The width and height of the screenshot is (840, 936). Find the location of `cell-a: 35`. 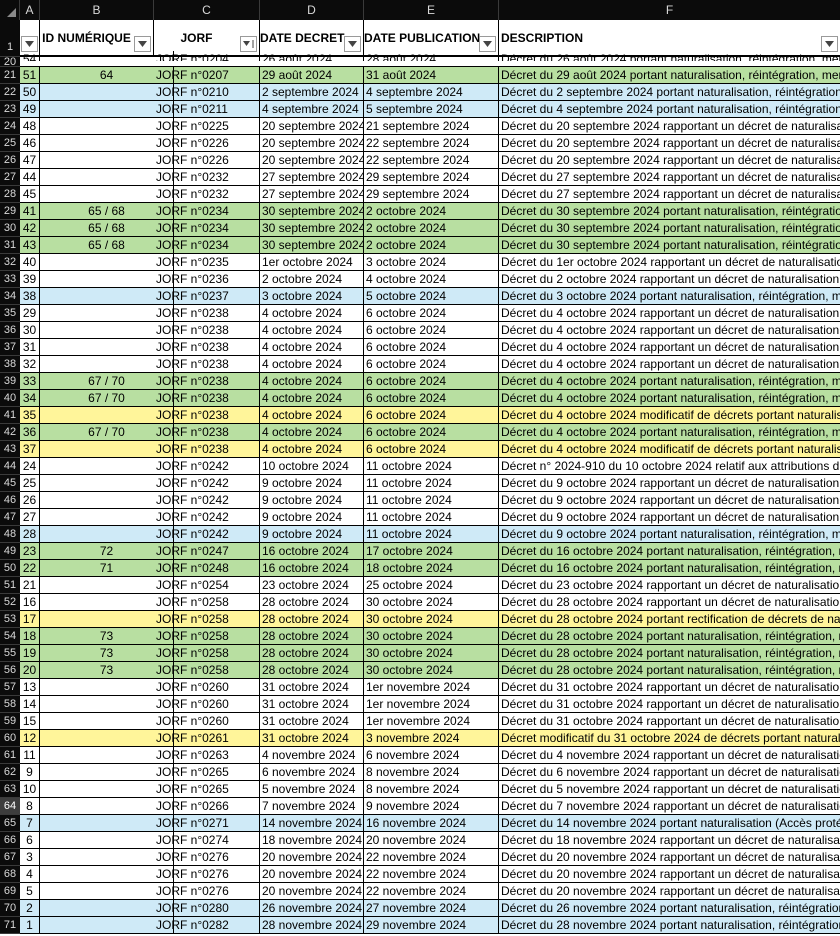

cell-a: 35 is located at coordinates (30, 415).